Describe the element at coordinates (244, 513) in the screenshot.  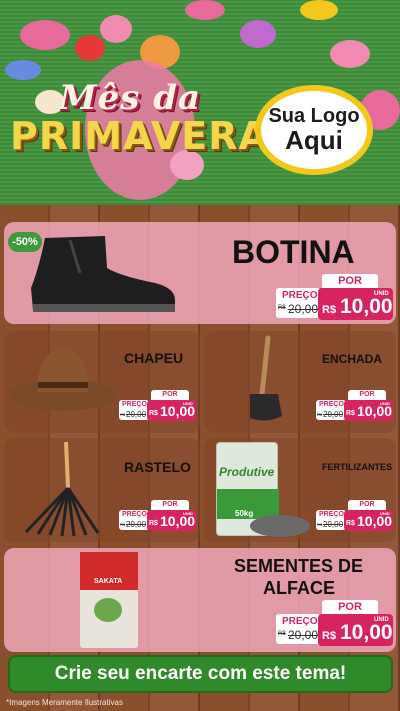
I see `fertilizer-weight: 50kg` at that location.